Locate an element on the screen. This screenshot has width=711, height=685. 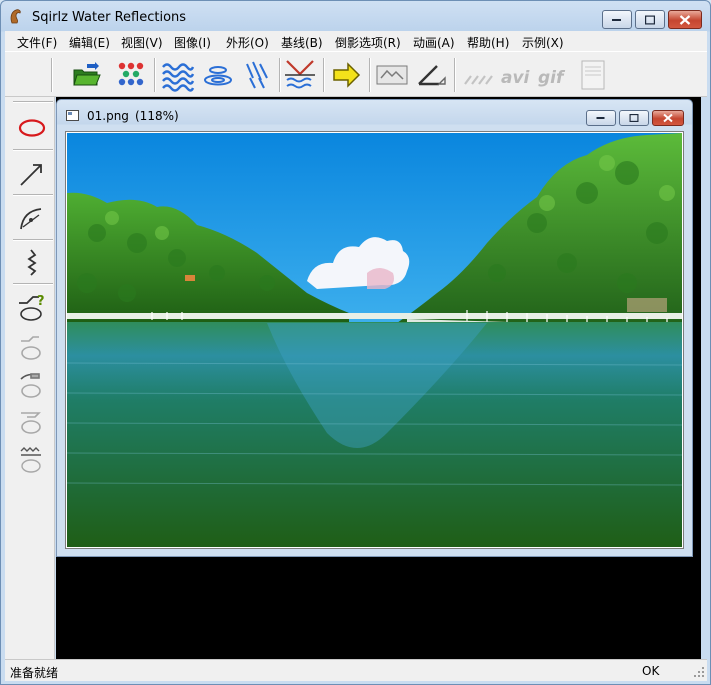
zigzag-icon is located at coordinates (32, 262).